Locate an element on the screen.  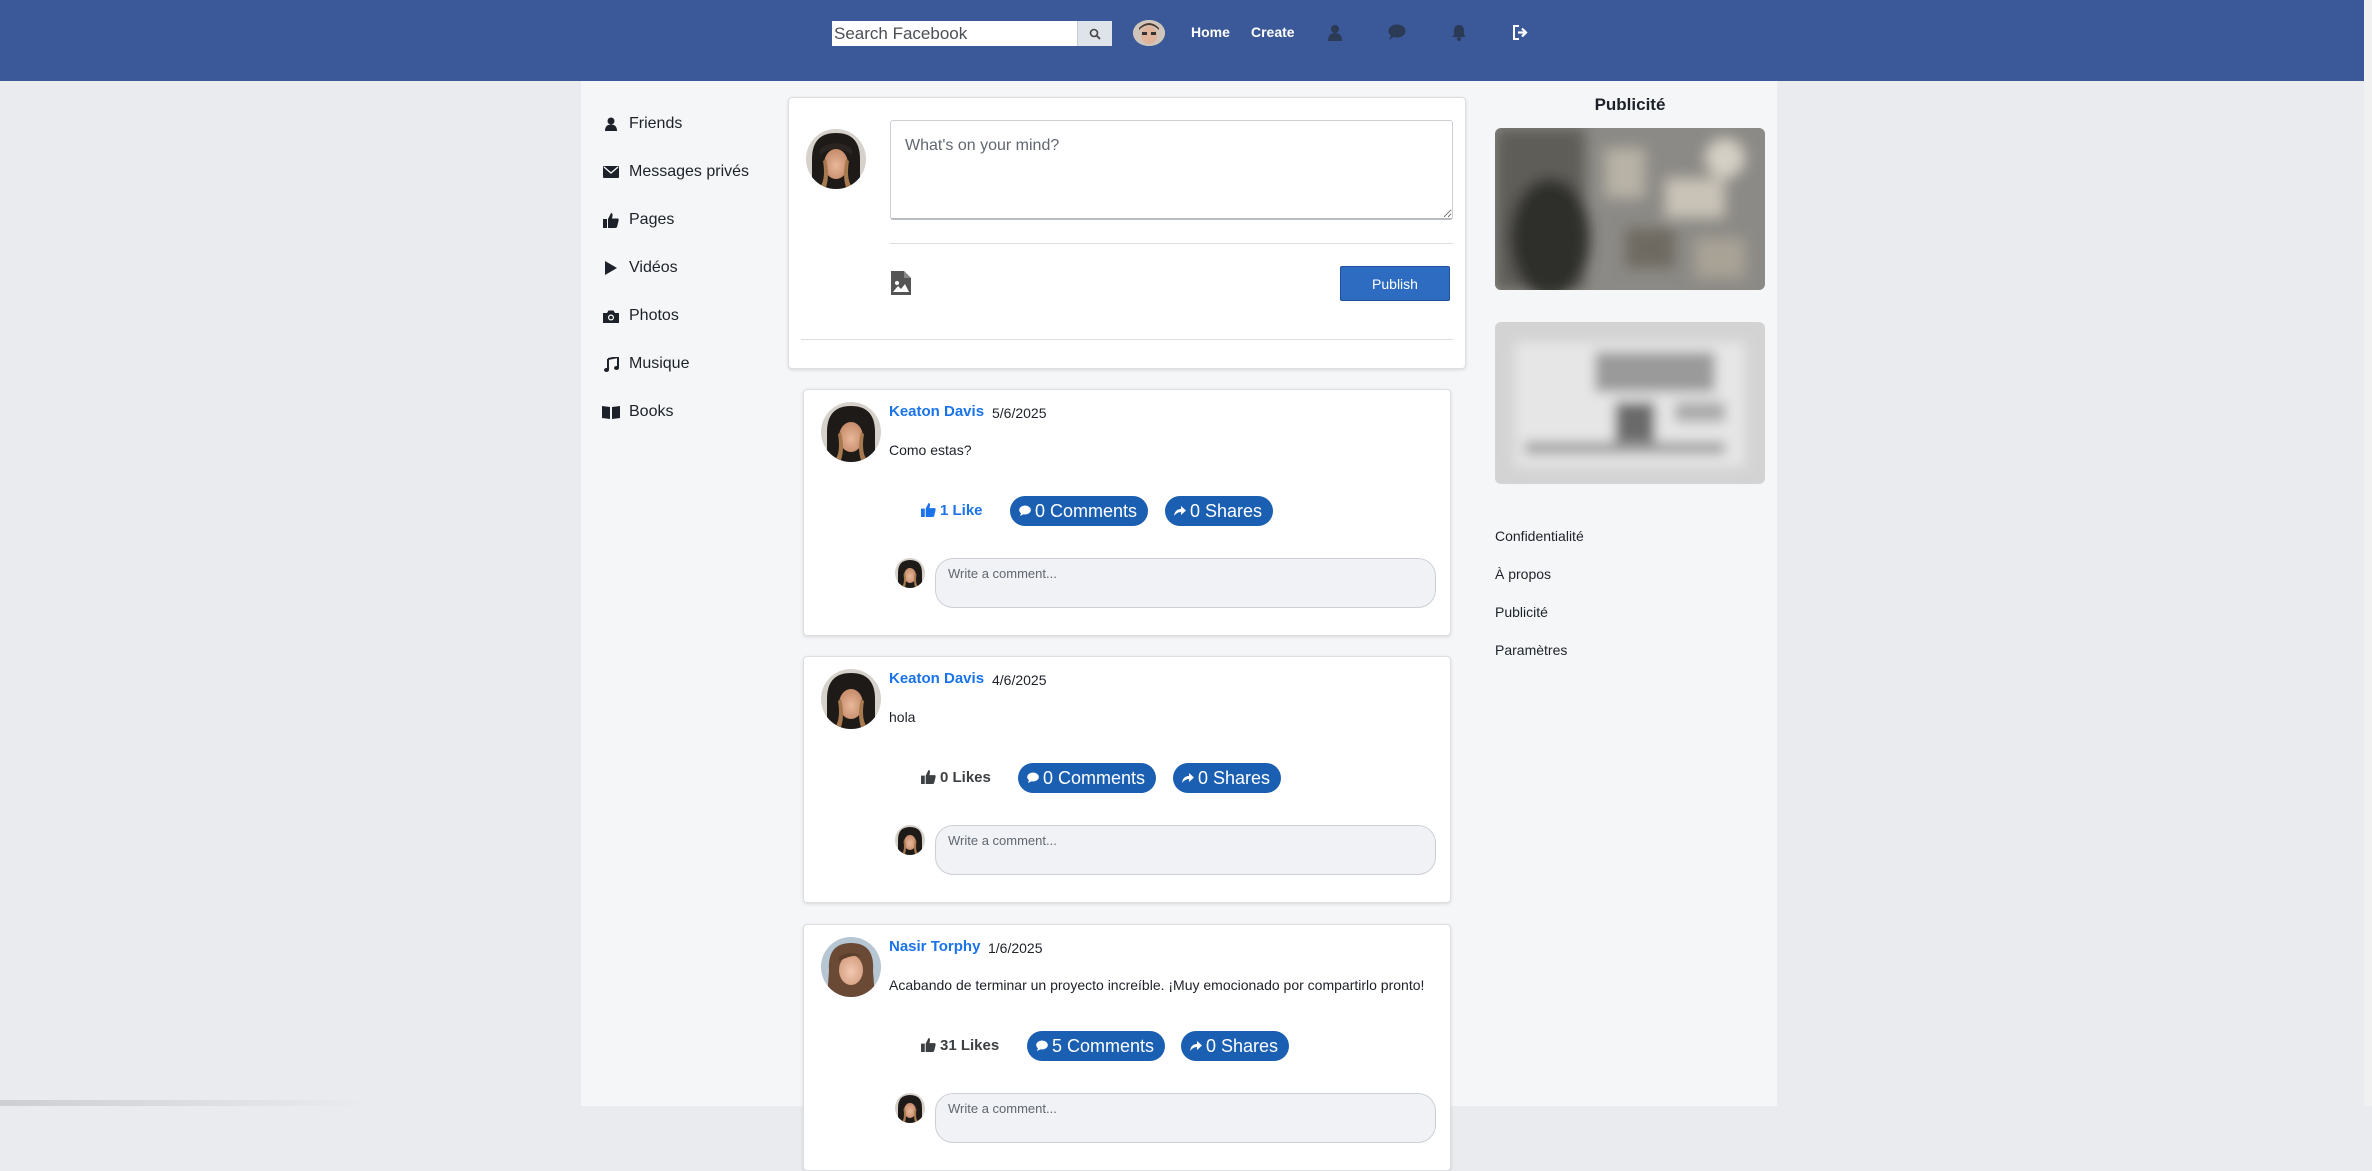
sidebar-item-friends: Friends is located at coordinates (692, 124).